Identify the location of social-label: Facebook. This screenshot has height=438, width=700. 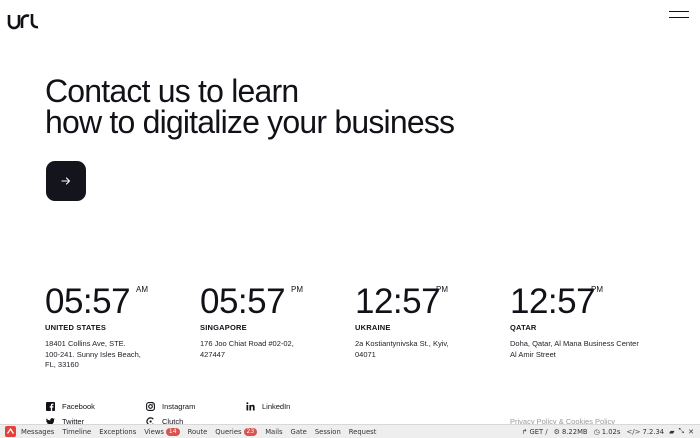
(78, 406).